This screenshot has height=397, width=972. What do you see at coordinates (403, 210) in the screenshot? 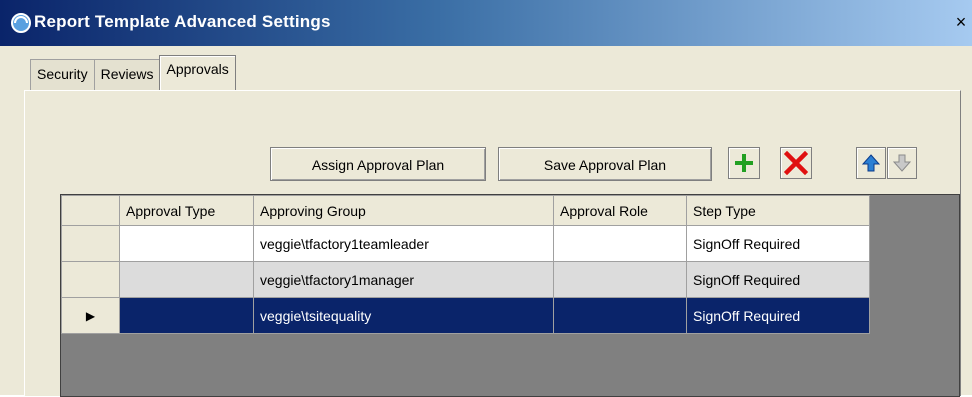
I see `column-header-approving-group: Approving Group` at bounding box center [403, 210].